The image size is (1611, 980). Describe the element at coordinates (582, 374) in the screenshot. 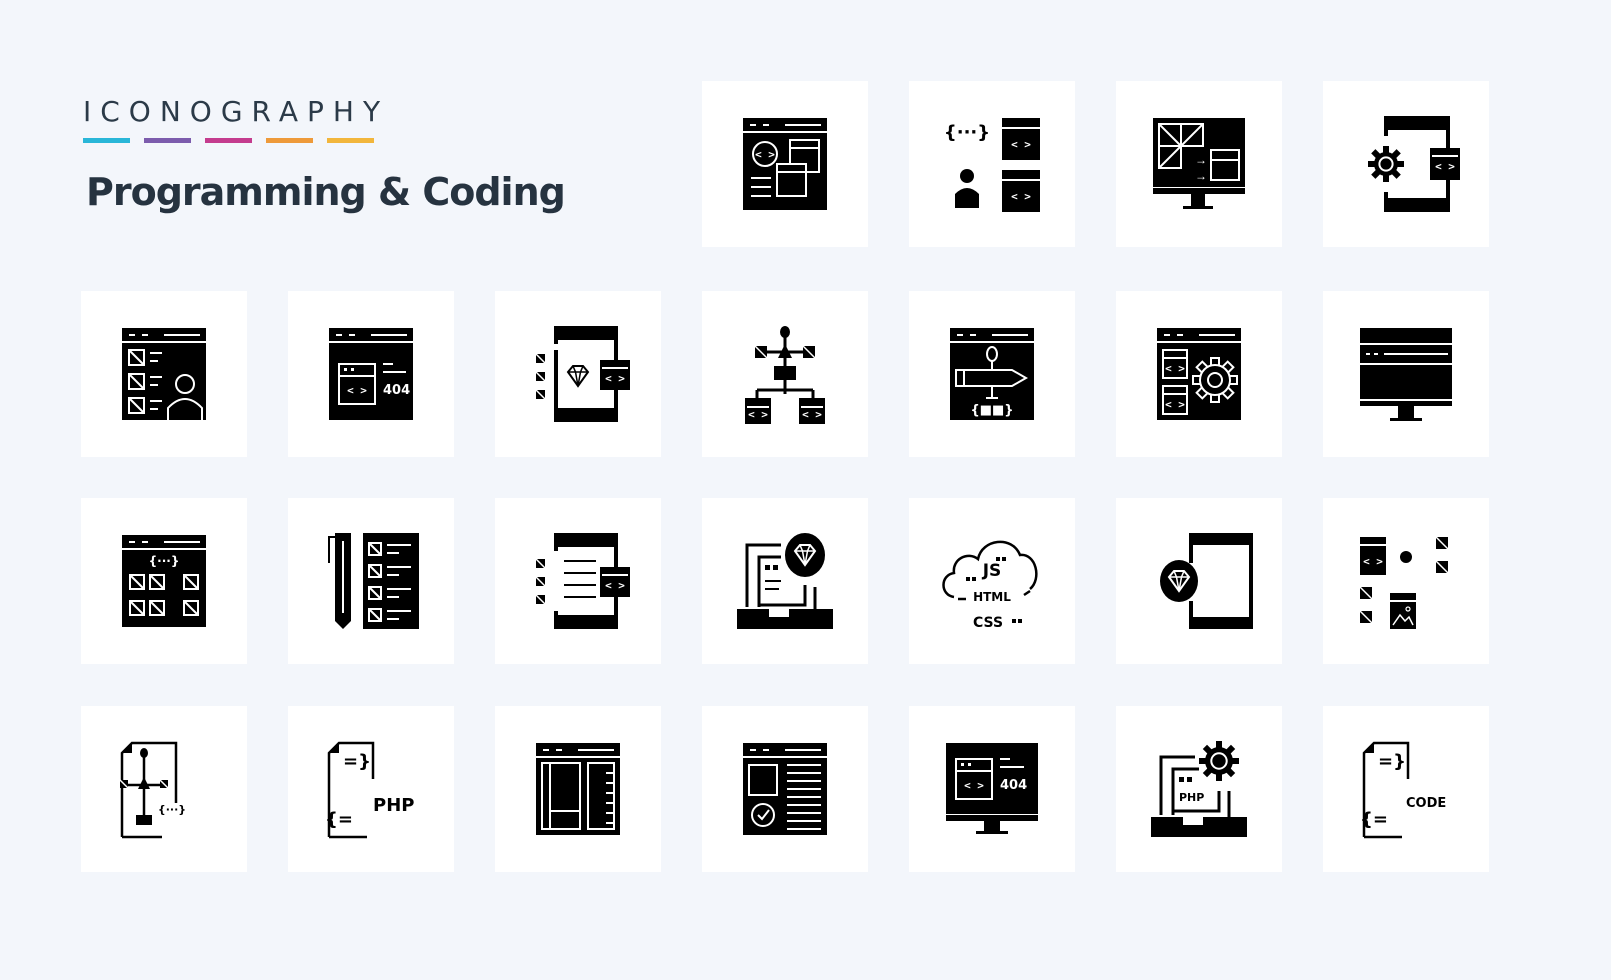

I see `mobile-diamond-code-icon: < >` at that location.